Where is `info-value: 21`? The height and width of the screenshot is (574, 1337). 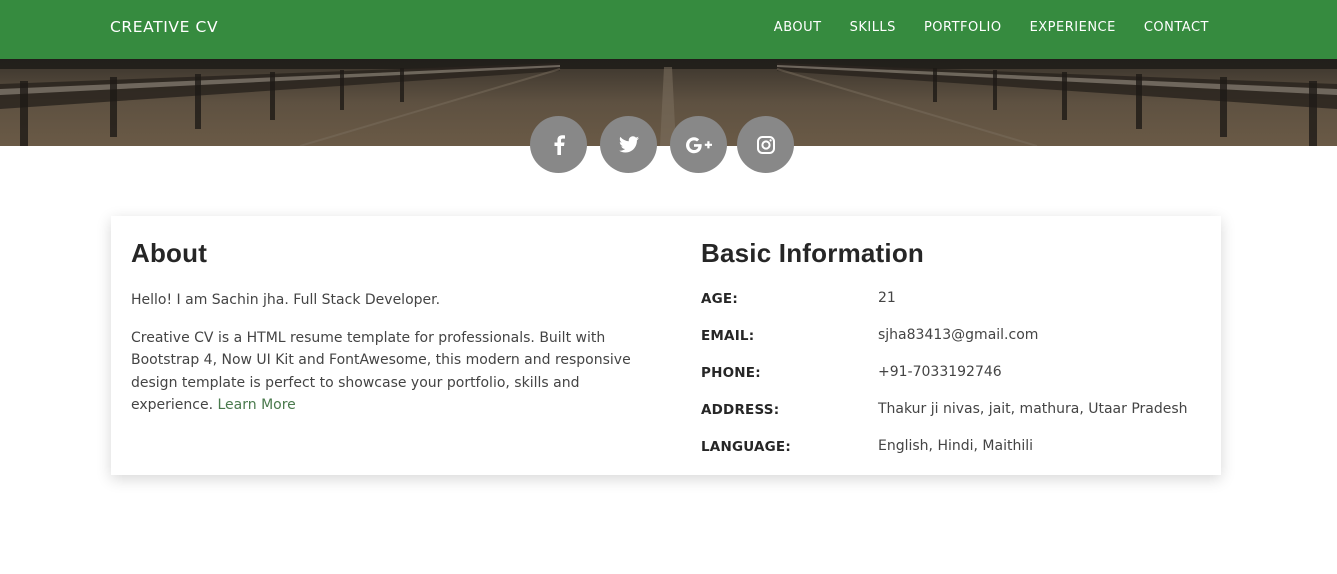
info-value: 21 is located at coordinates (887, 298).